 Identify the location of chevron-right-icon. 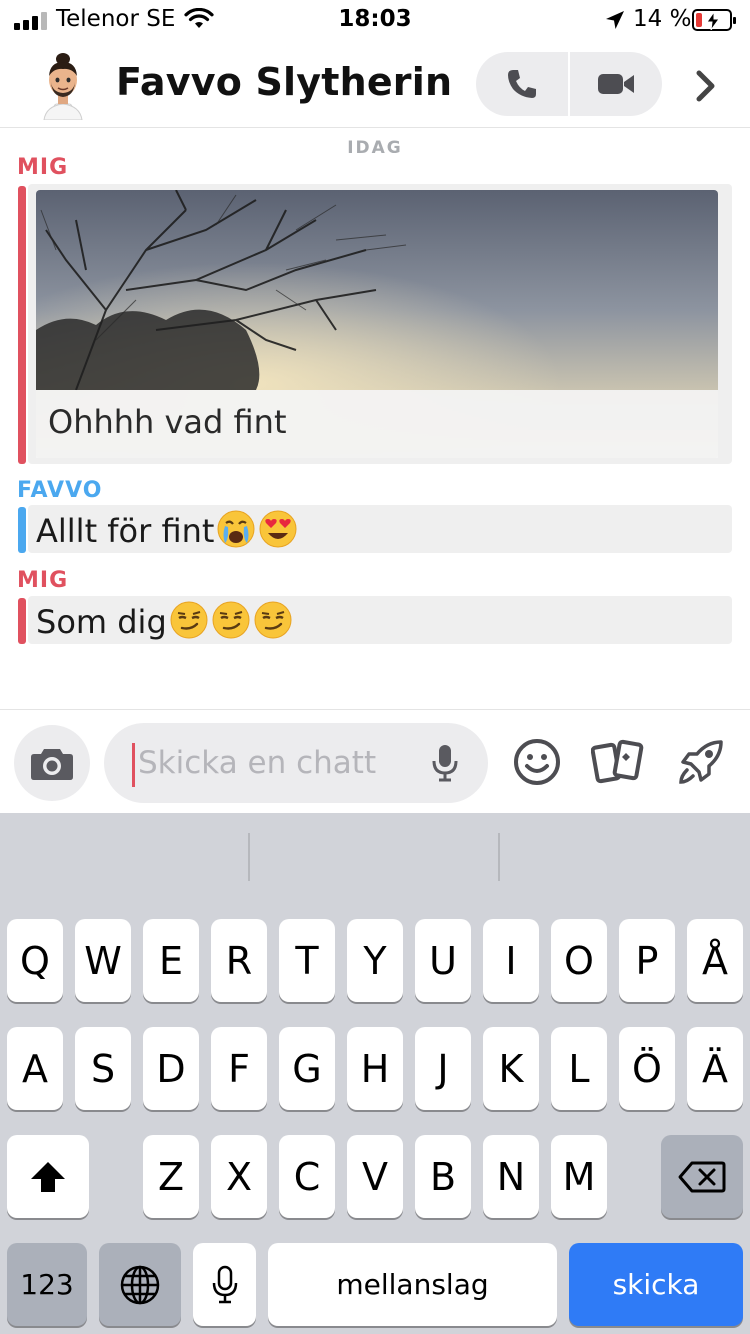
(705, 86).